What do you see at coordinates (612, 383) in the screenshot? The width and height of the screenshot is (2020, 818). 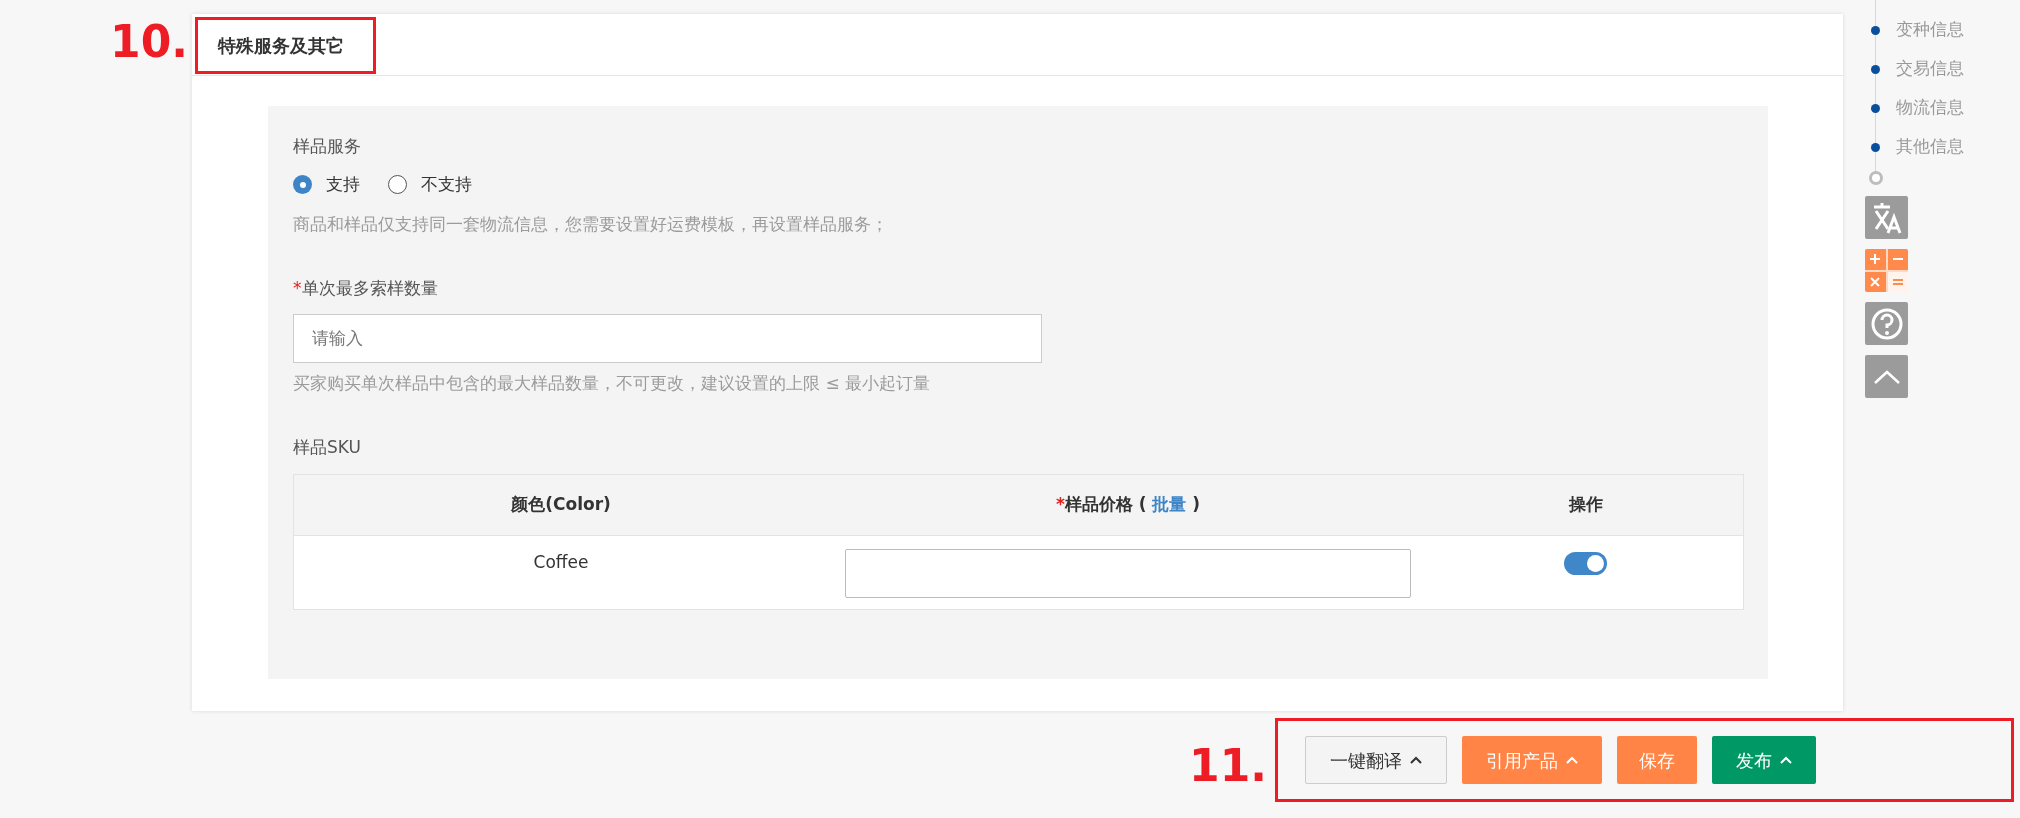 I see `hint-text: 买家购买单次样品中包含的最大样品数量，不可更改，建议设置的上限 ≤ 最小起订量` at bounding box center [612, 383].